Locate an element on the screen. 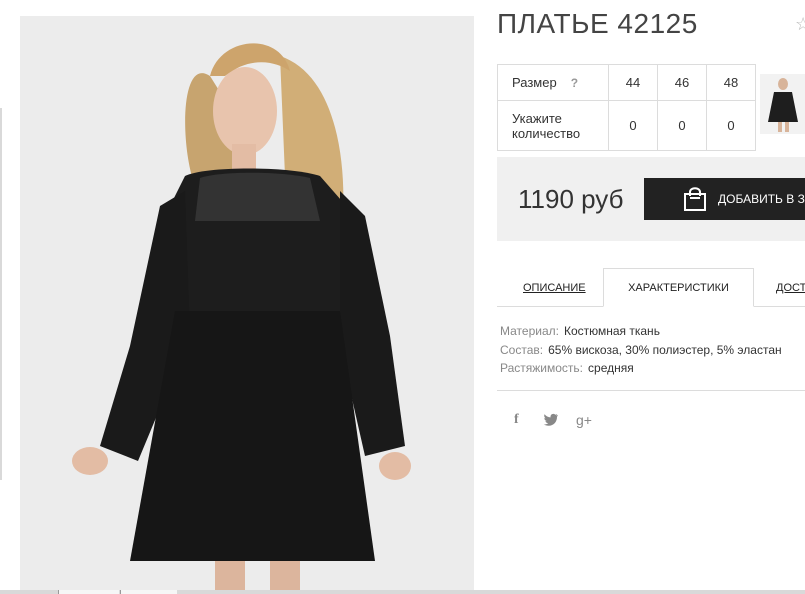 This screenshot has width=805, height=594. tab-delivery: ДОСТ is located at coordinates (790, 288).